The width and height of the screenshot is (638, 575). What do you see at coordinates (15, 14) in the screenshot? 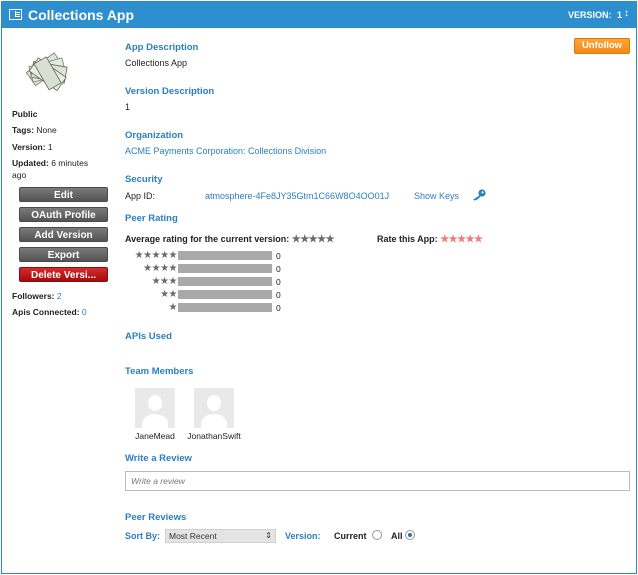
I see `app-window-icon` at bounding box center [15, 14].